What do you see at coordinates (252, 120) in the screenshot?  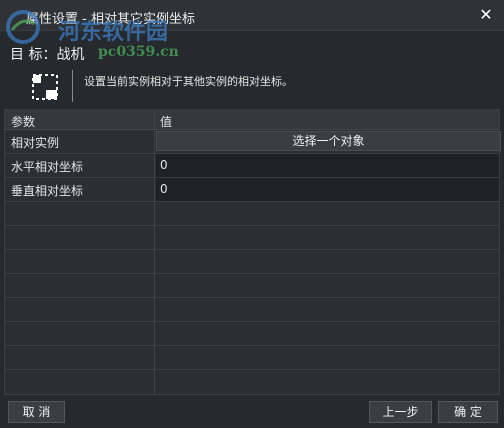 I see `grid-header: 参数 值` at bounding box center [252, 120].